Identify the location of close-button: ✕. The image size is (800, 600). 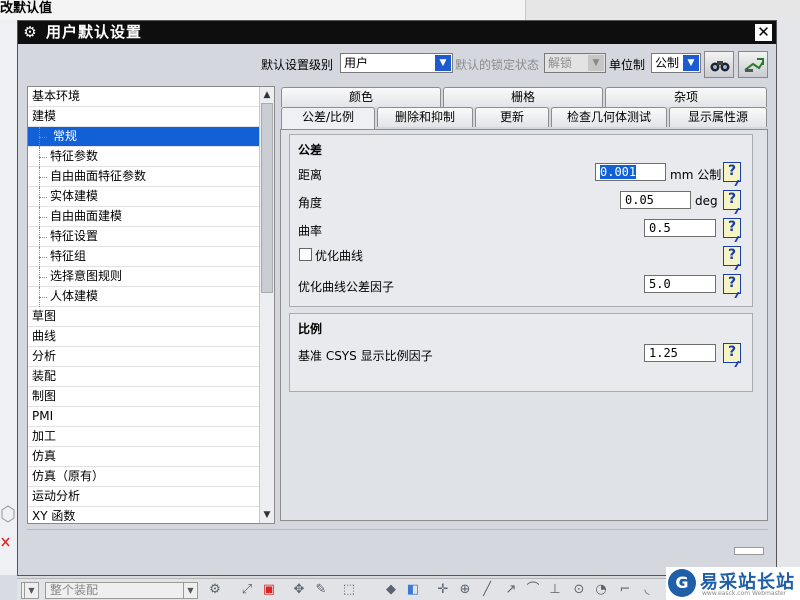
(763, 32).